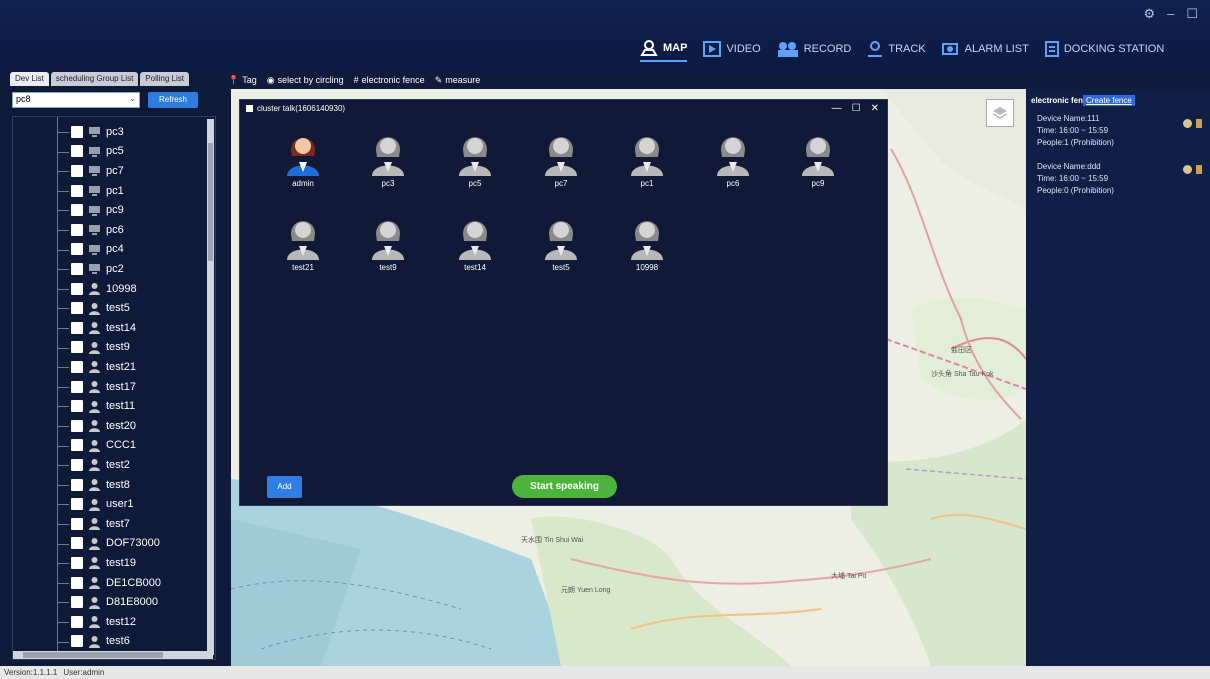  Describe the element at coordinates (305, 80) in the screenshot. I see `select-circling-tool: ◉ select by circling` at that location.